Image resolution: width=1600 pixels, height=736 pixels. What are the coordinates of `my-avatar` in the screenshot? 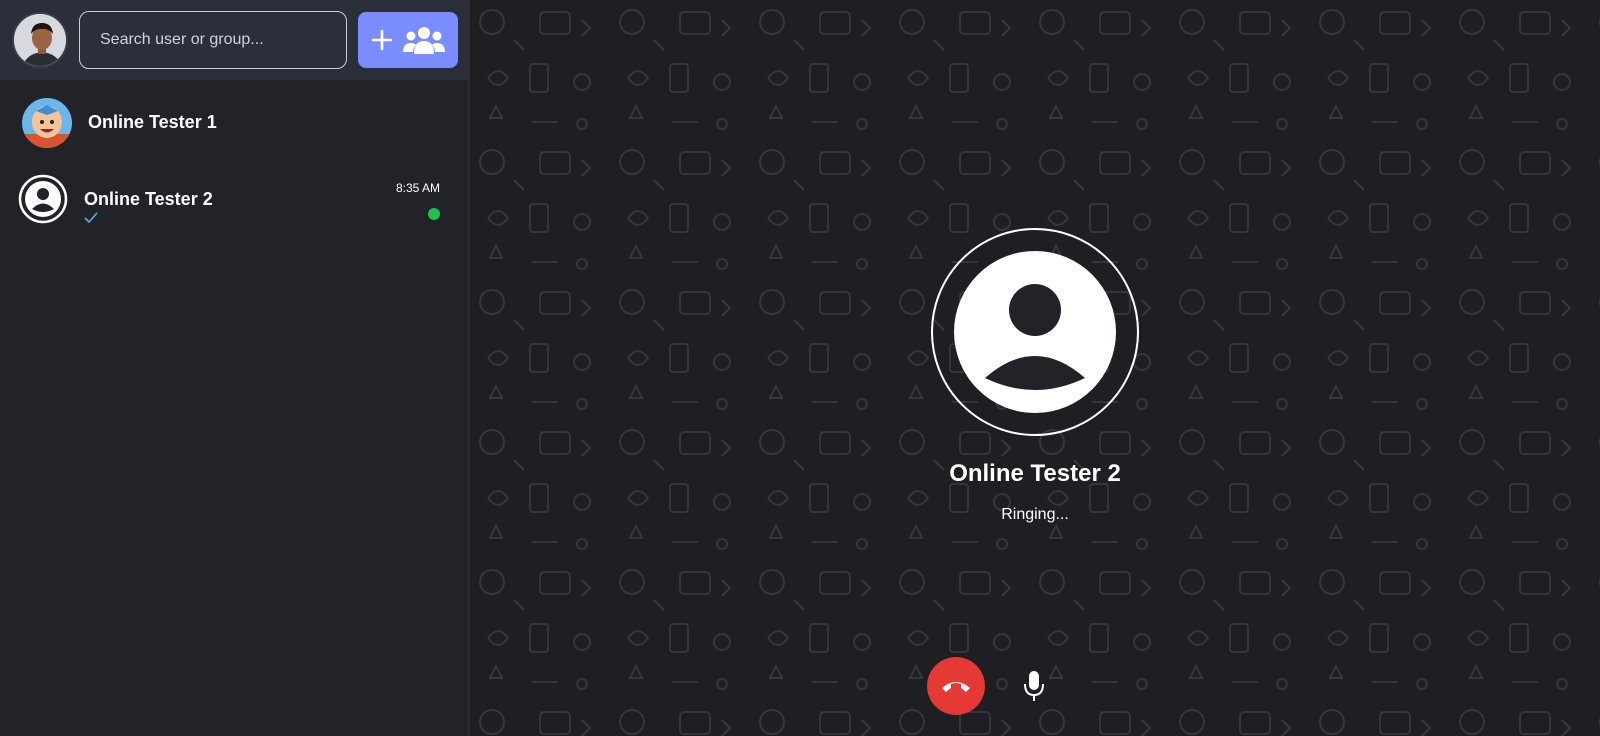 It's located at (40, 40).